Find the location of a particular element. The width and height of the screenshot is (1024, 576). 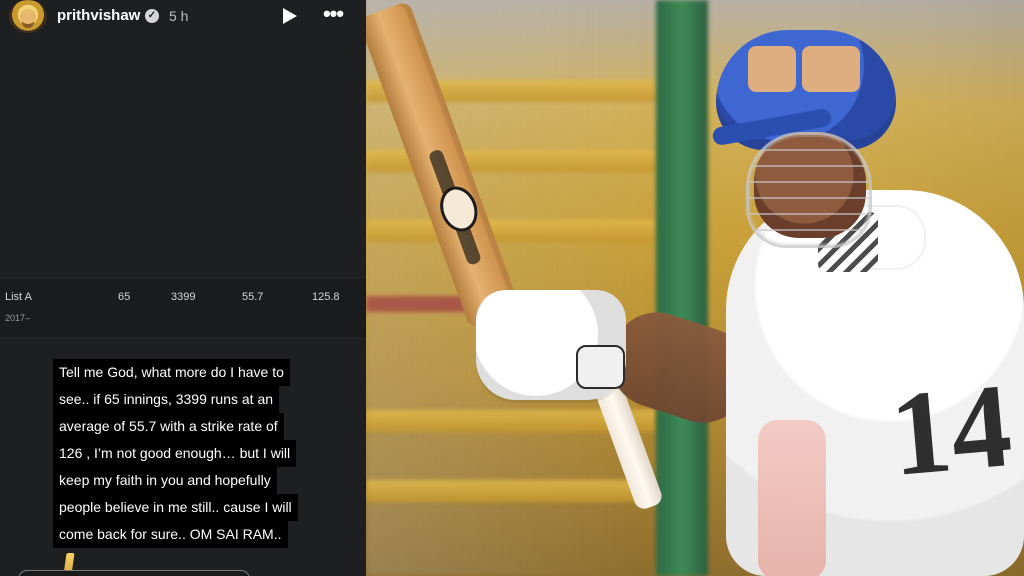

post-time: 5 h is located at coordinates (179, 16).